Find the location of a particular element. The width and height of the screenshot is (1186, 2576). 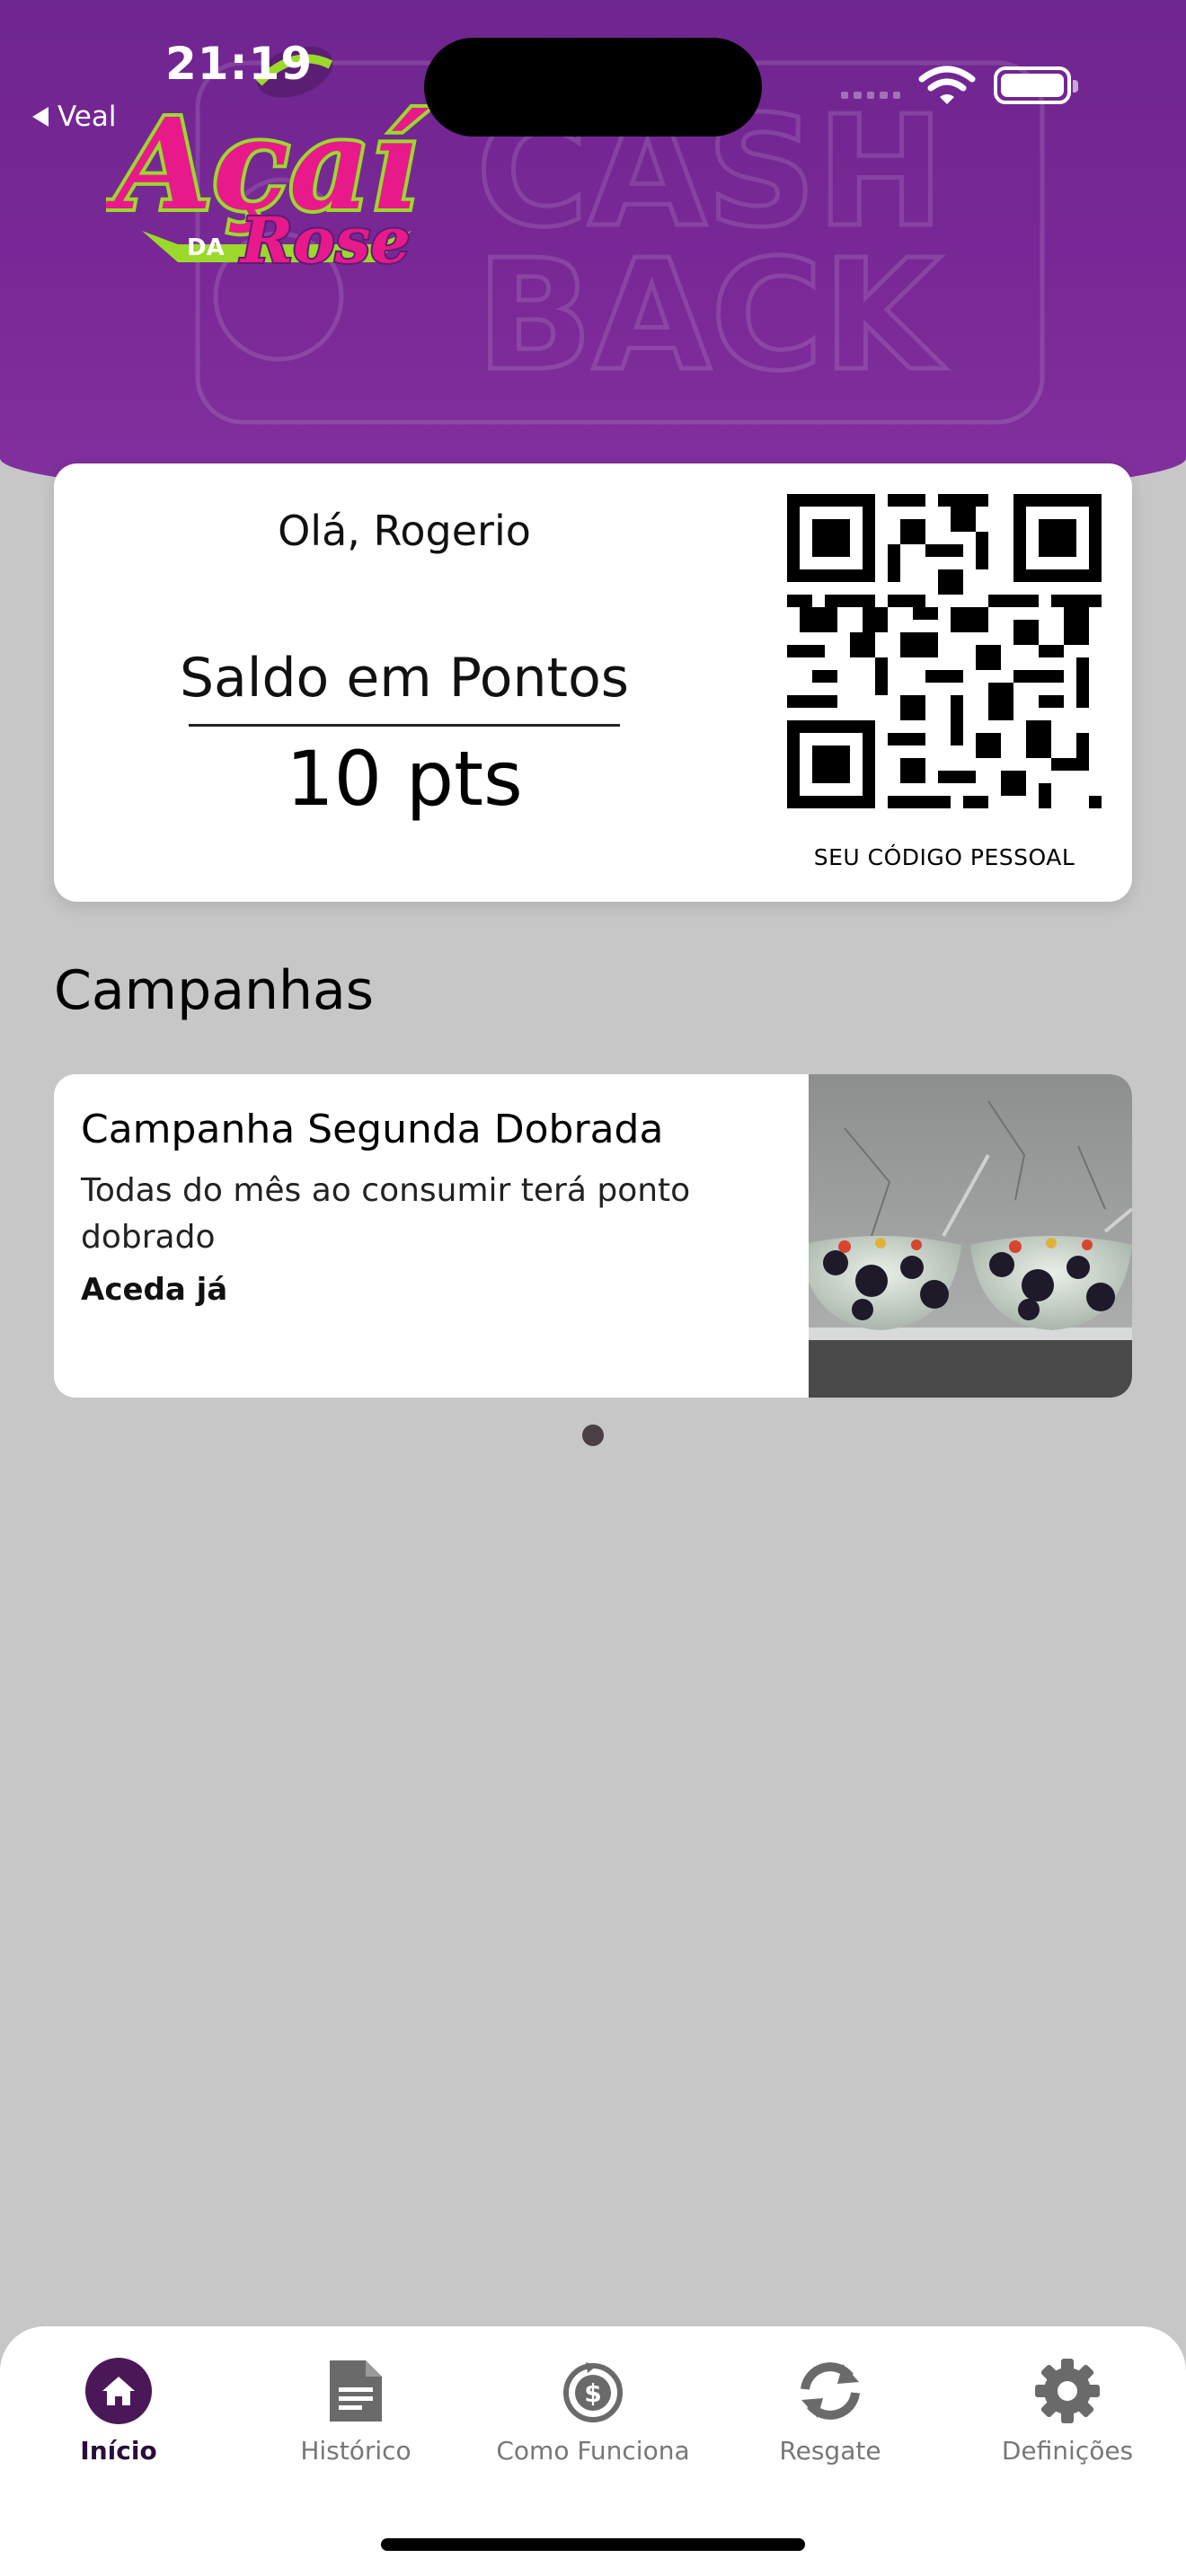

document-icon is located at coordinates (356, 2391).